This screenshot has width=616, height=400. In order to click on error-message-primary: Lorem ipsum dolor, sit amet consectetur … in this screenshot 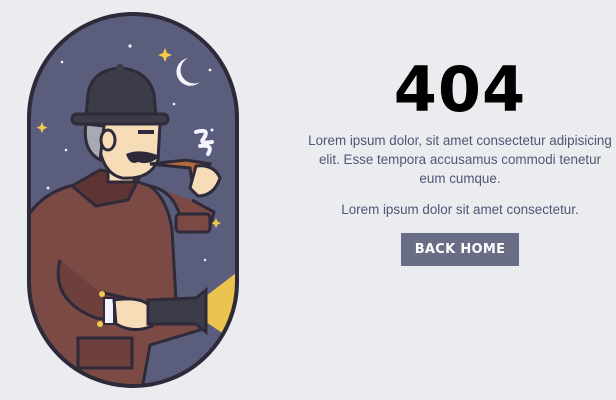, I will do `click(460, 159)`.